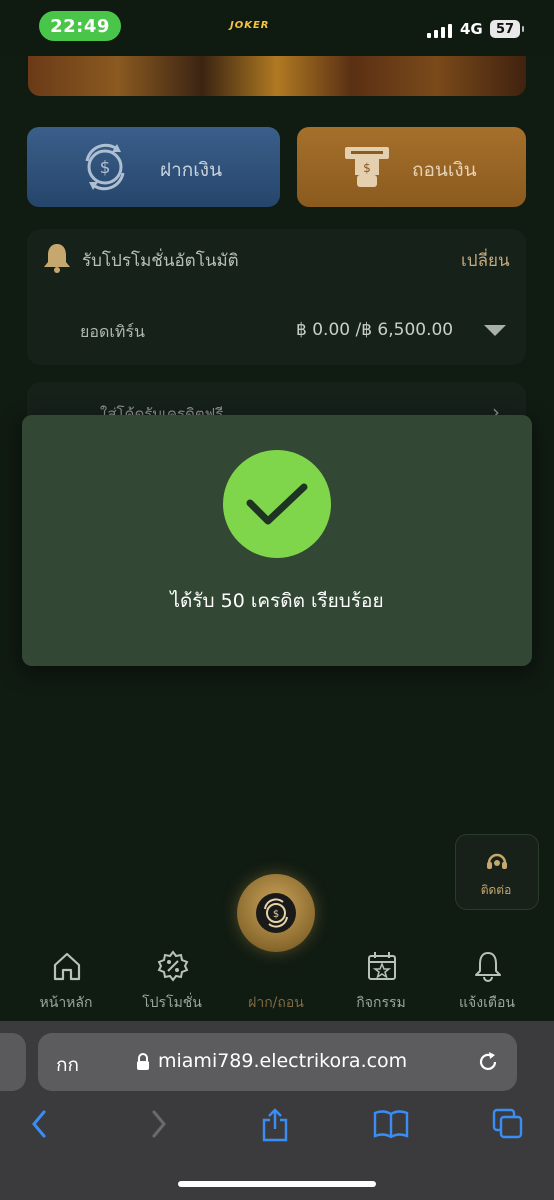  I want to click on support-headset-icon, so click(497, 864).